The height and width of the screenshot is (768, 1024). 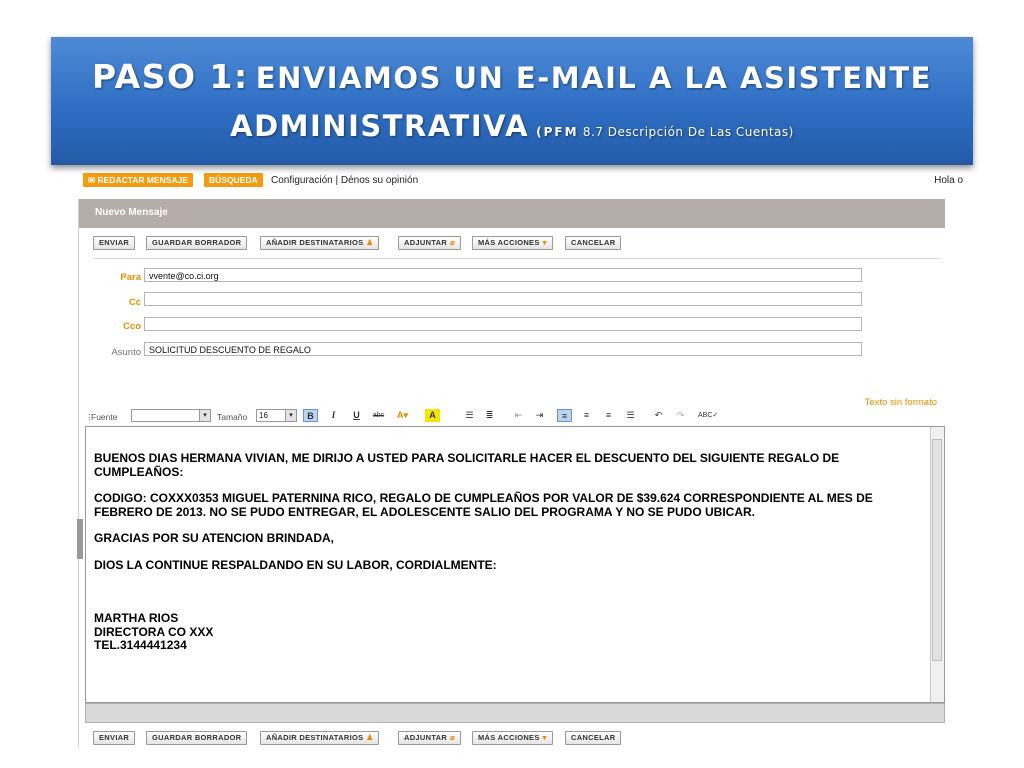 What do you see at coordinates (132, 326) in the screenshot?
I see `bcc-label: Cco` at bounding box center [132, 326].